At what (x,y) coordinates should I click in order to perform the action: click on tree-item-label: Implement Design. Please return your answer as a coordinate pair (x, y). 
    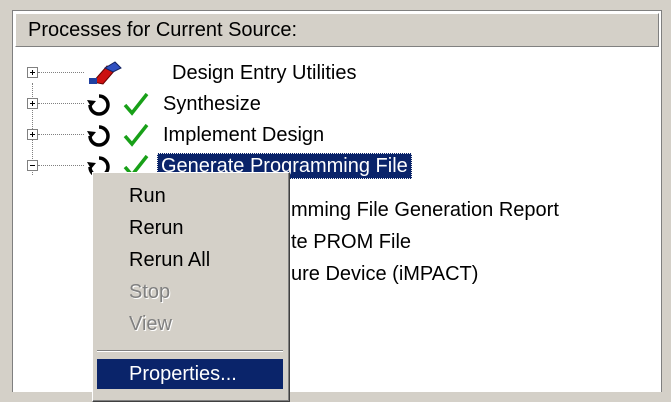
    Looking at the image, I should click on (244, 135).